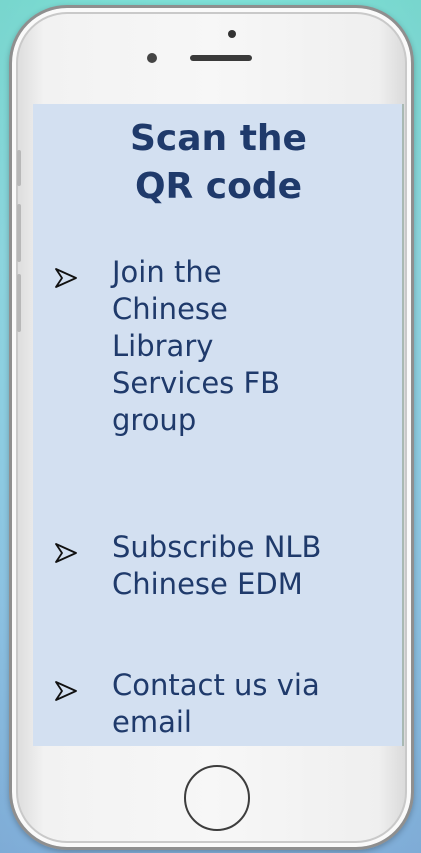 The image size is (421, 853). Describe the element at coordinates (216, 703) in the screenshot. I see `list-item-text: Contact us via email` at that location.